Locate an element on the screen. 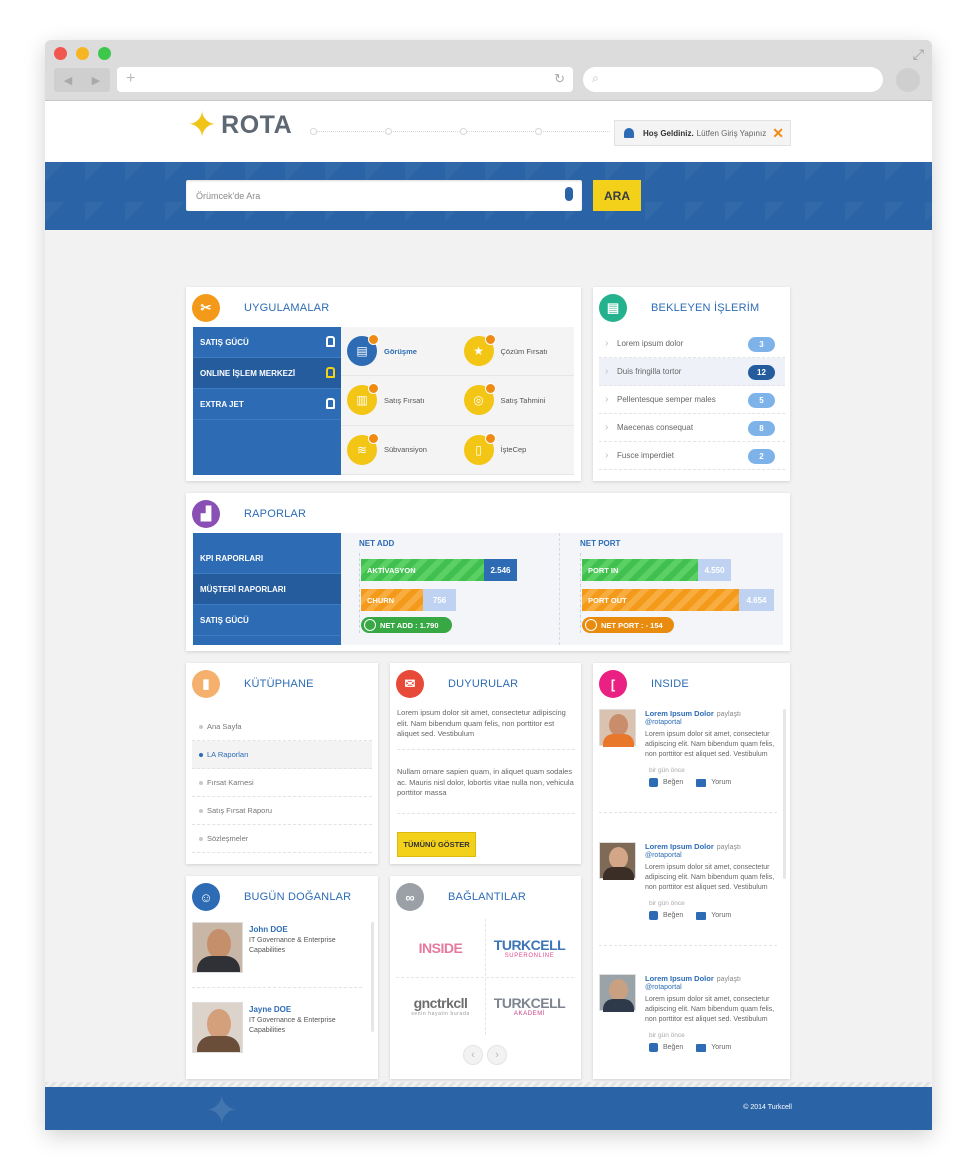 This screenshot has height=1174, width=980. aktivasyon-bar: AKTİVASYON is located at coordinates (422, 570).